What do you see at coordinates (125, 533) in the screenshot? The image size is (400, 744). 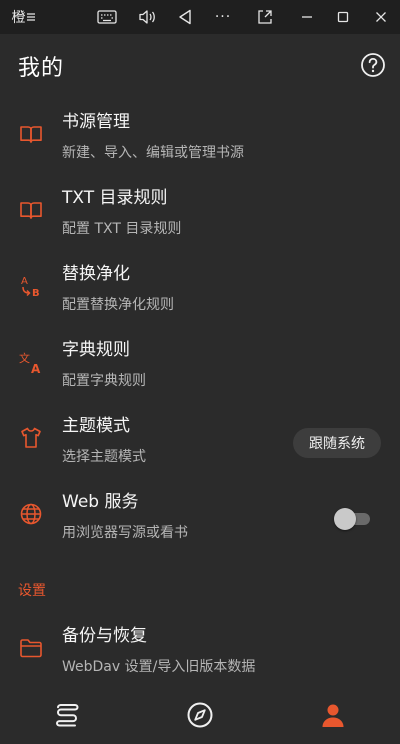 I see `menu-item-subtitle: 用浏览器写源或看书` at bounding box center [125, 533].